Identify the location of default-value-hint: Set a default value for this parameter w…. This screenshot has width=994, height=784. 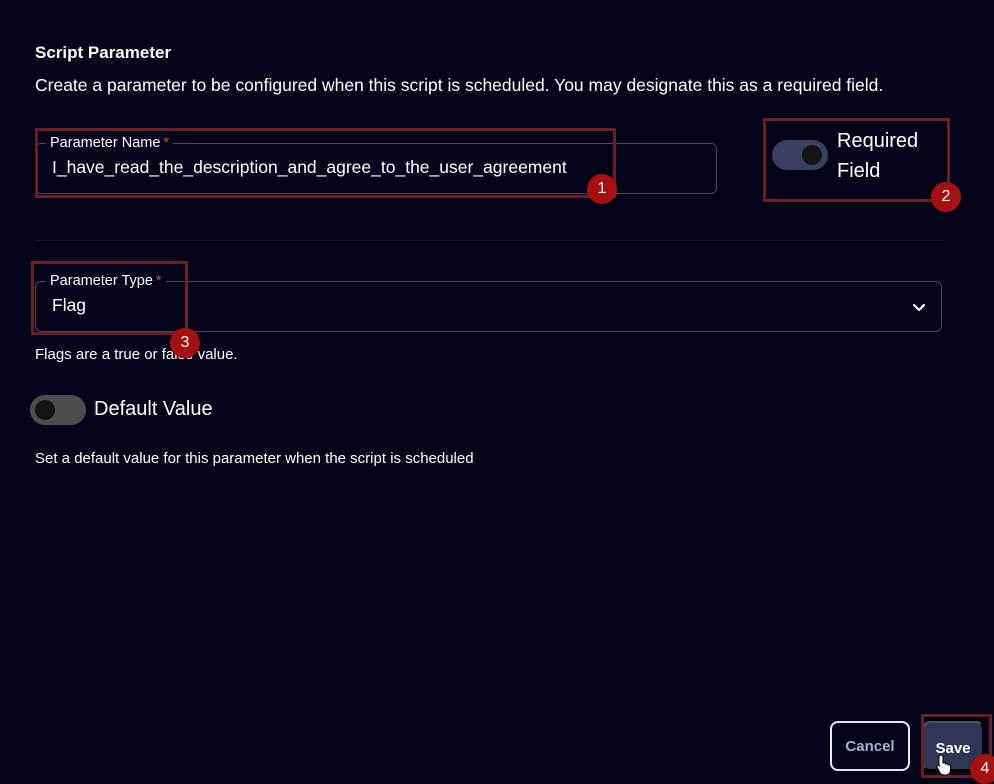
(254, 458).